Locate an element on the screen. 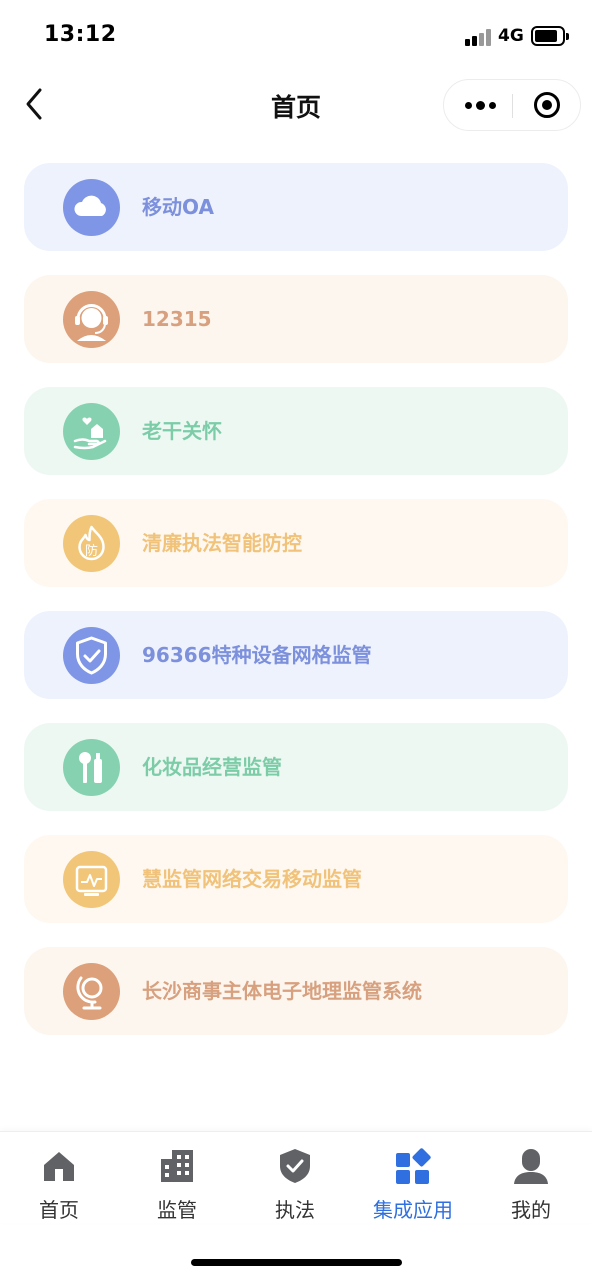 This screenshot has width=592, height=1280. app-label: 清廉执法智能防控 is located at coordinates (222, 543).